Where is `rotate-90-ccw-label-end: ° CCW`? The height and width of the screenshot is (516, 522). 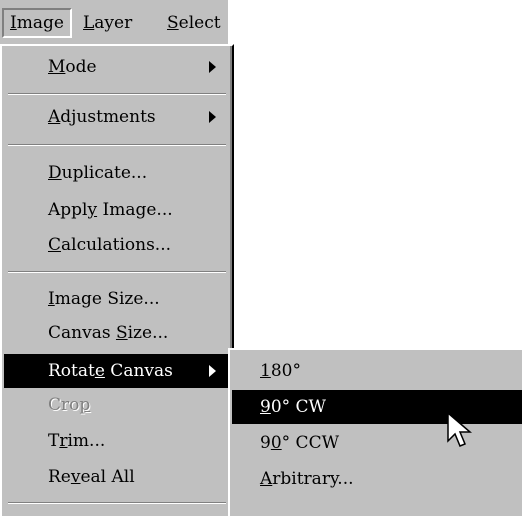
rotate-90-ccw-label-end: ° CCW is located at coordinates (310, 443).